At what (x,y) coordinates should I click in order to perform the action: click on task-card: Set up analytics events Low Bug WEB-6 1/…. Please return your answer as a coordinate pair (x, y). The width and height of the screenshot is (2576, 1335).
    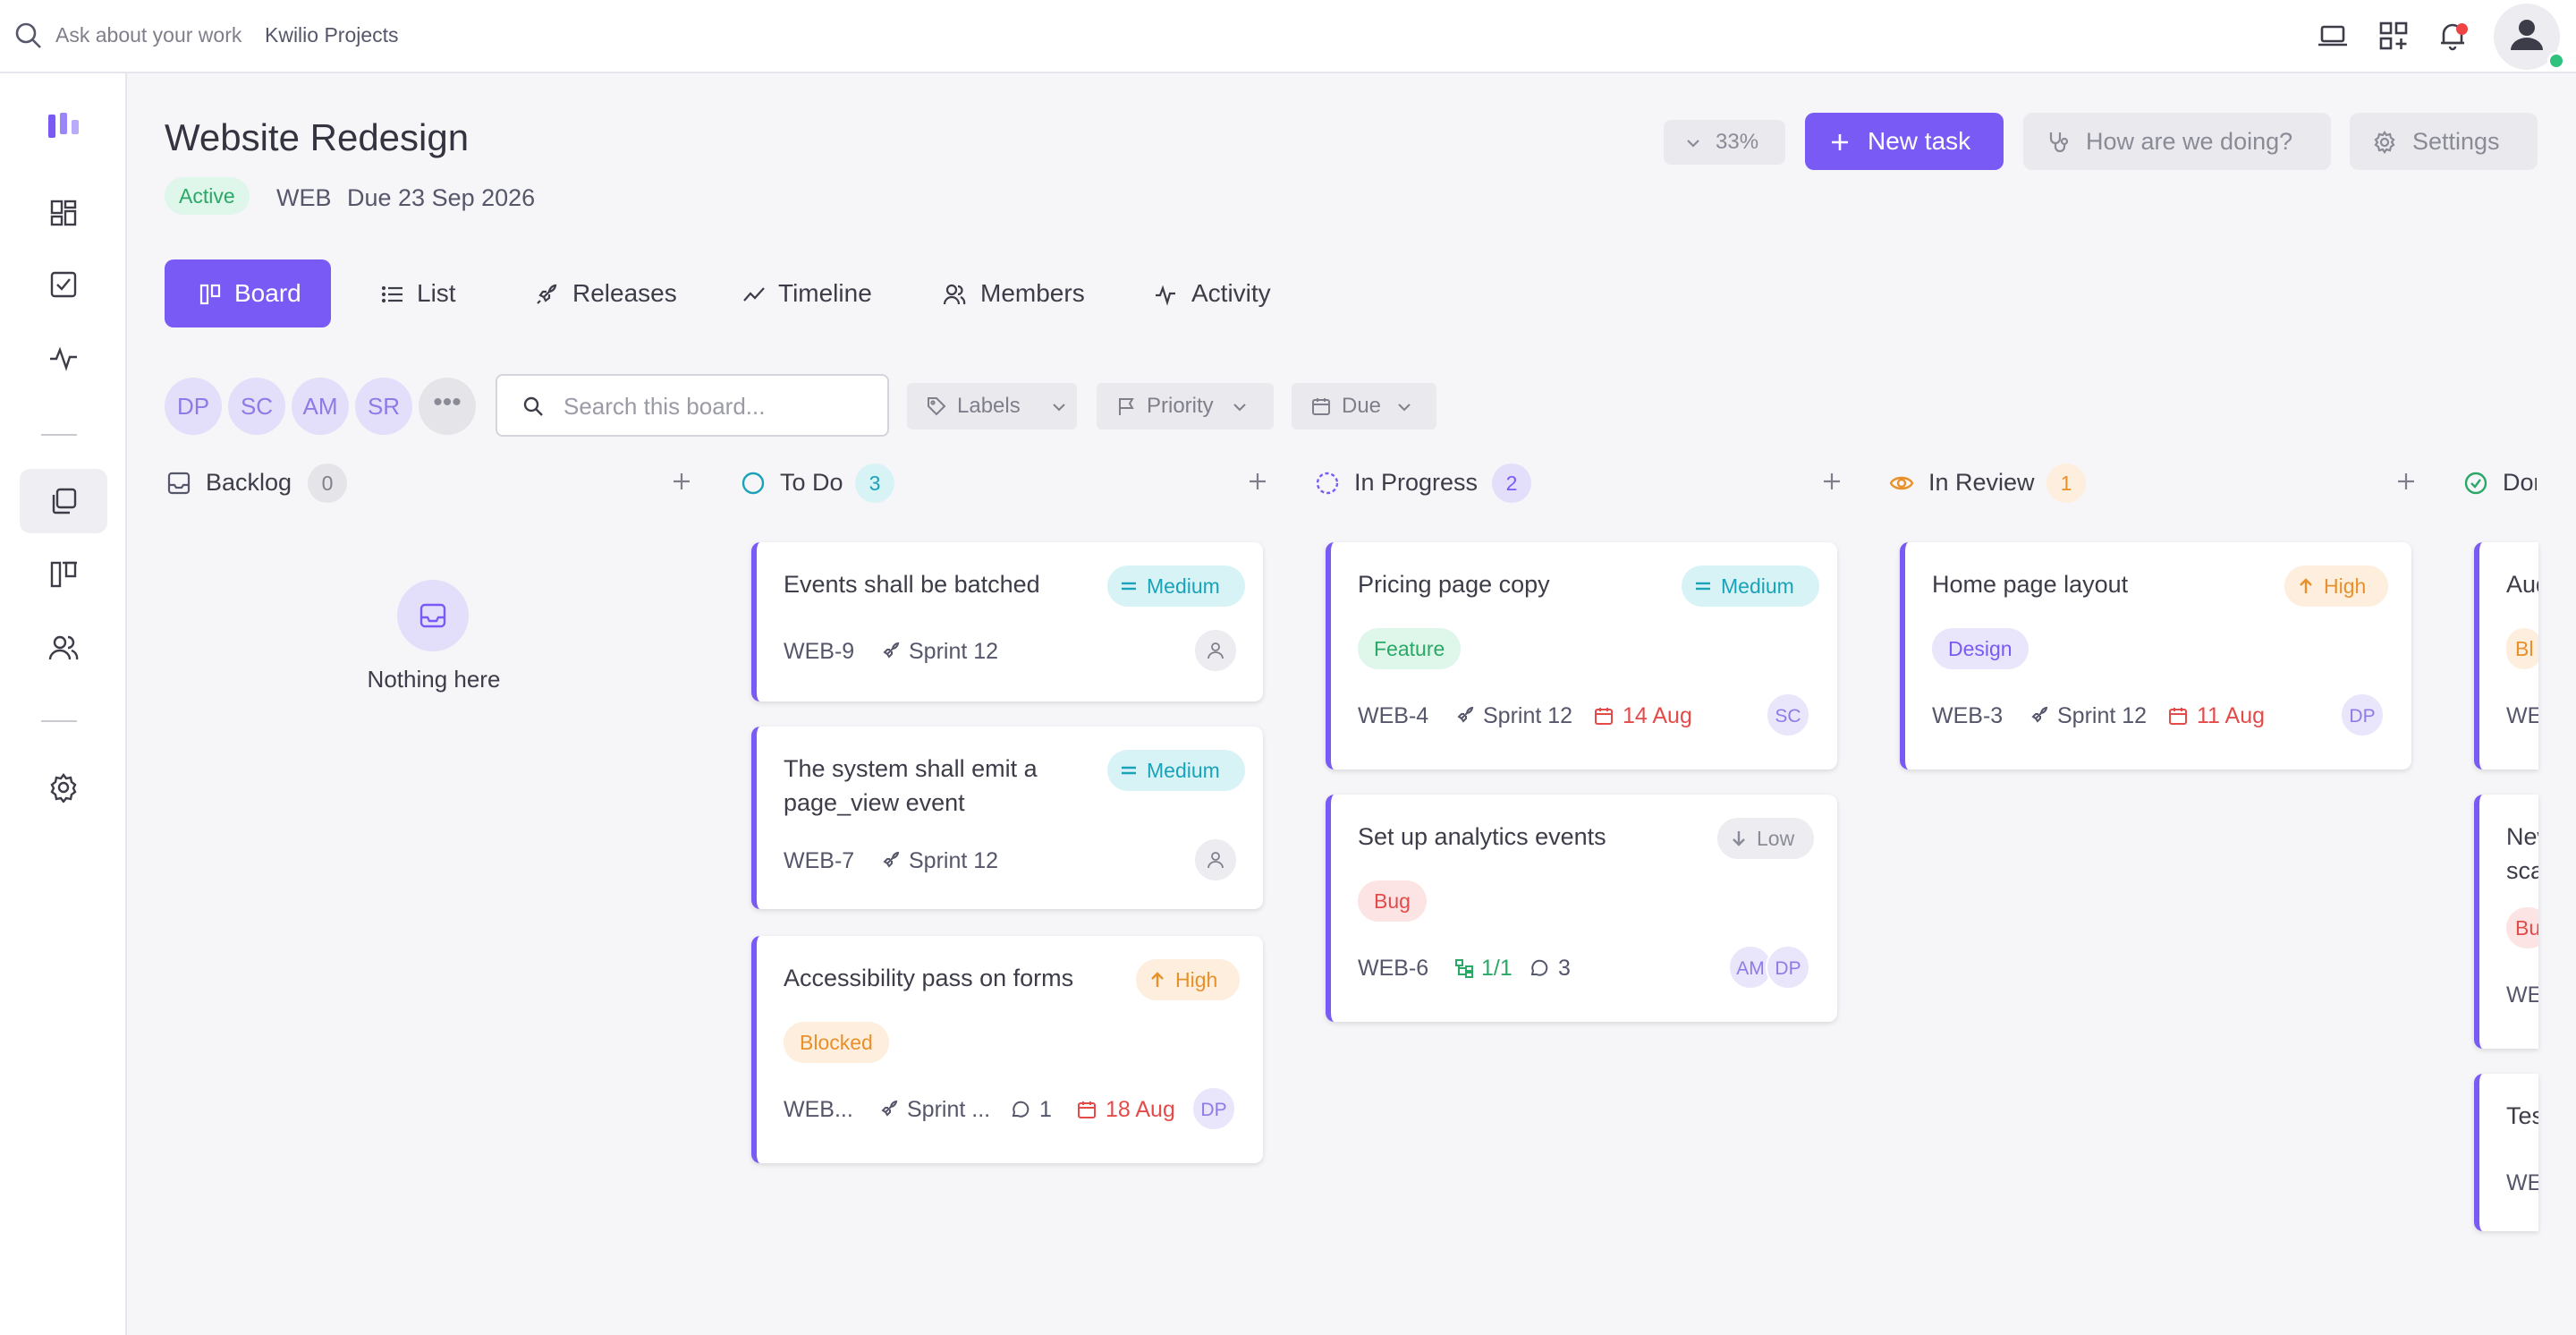
    Looking at the image, I should click on (1581, 908).